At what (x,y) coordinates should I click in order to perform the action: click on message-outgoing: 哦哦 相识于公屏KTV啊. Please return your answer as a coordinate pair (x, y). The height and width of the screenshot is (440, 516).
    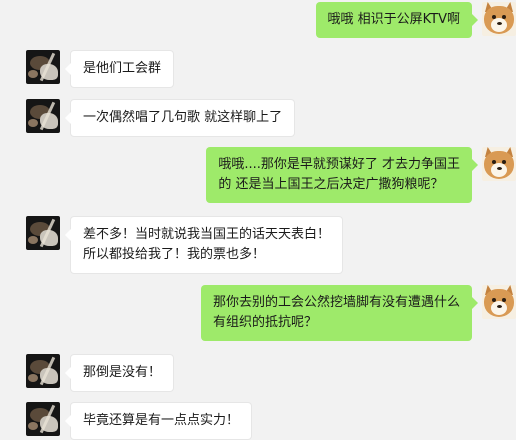
    Looking at the image, I should click on (415, 20).